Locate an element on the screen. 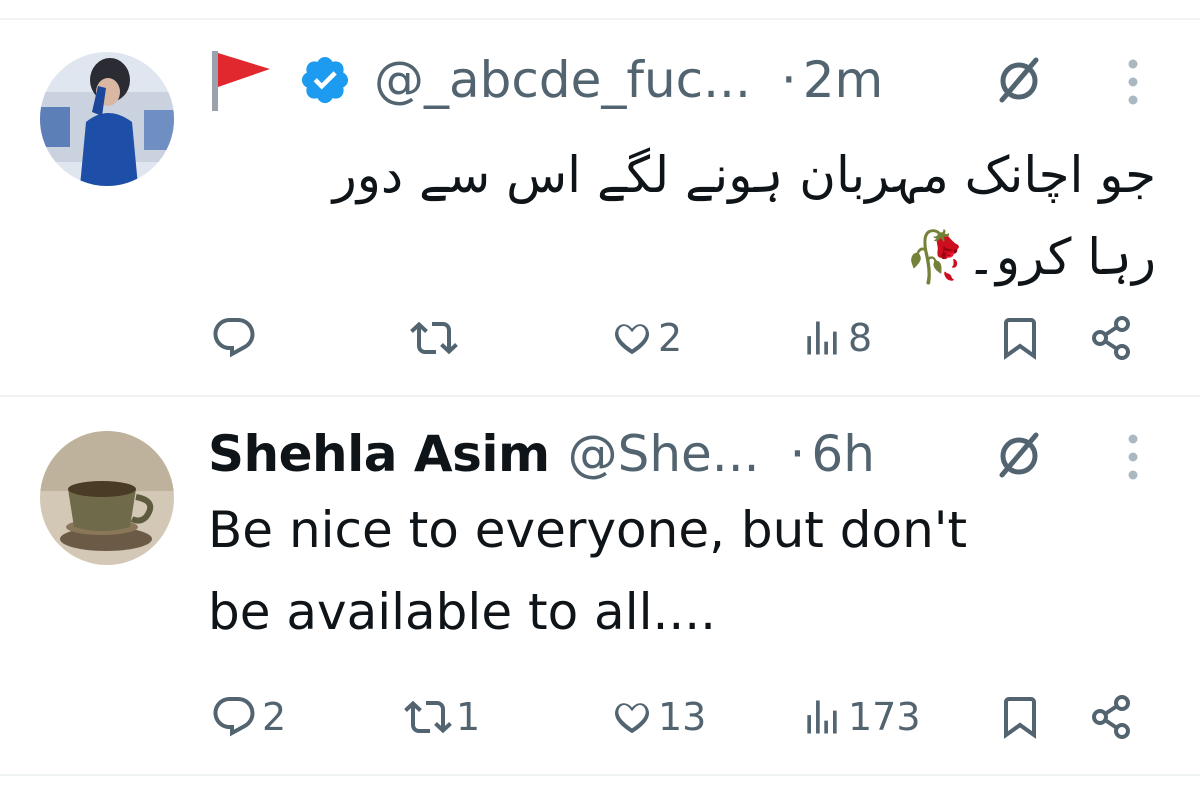 This screenshot has width=1200, height=804. tweet-actions: 2 8 is located at coordinates (600, 338).